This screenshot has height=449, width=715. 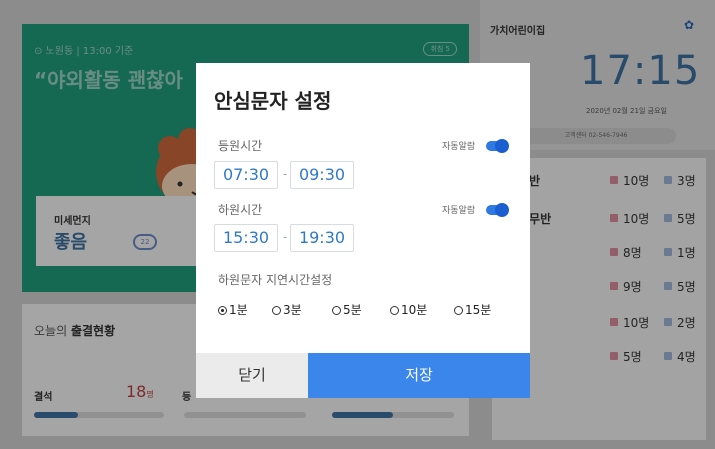 I want to click on close-button: 닫기, so click(x=252, y=375).